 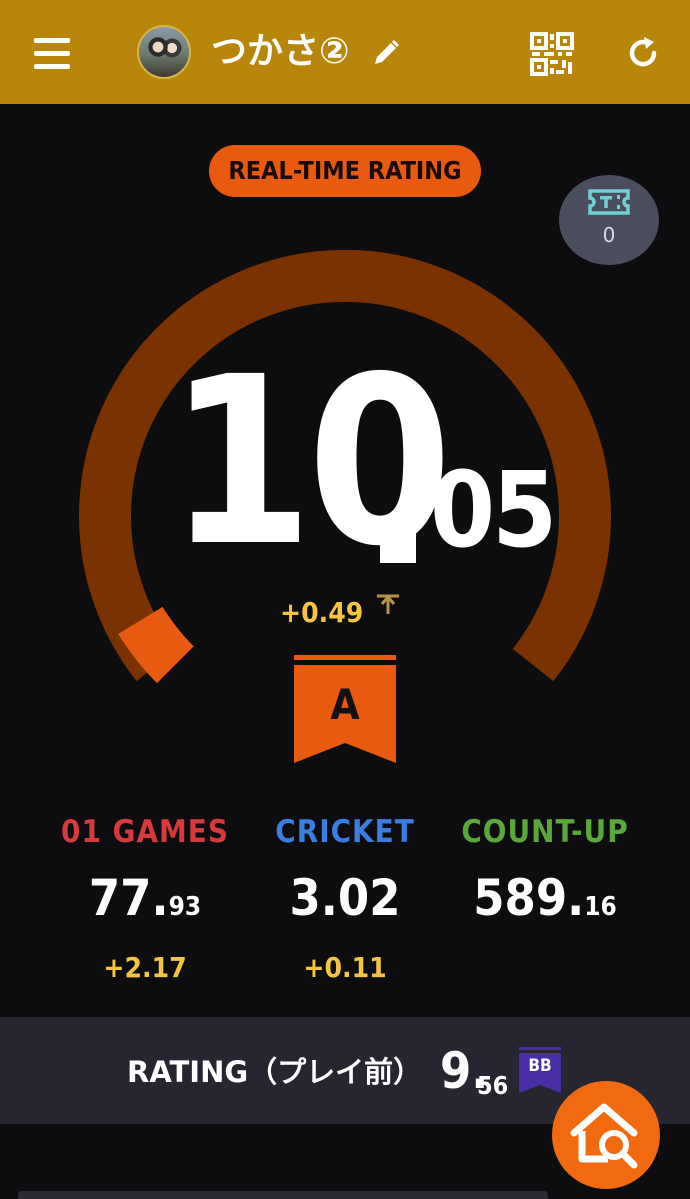 I want to click on stat-label: CRICKET, so click(x=345, y=832).